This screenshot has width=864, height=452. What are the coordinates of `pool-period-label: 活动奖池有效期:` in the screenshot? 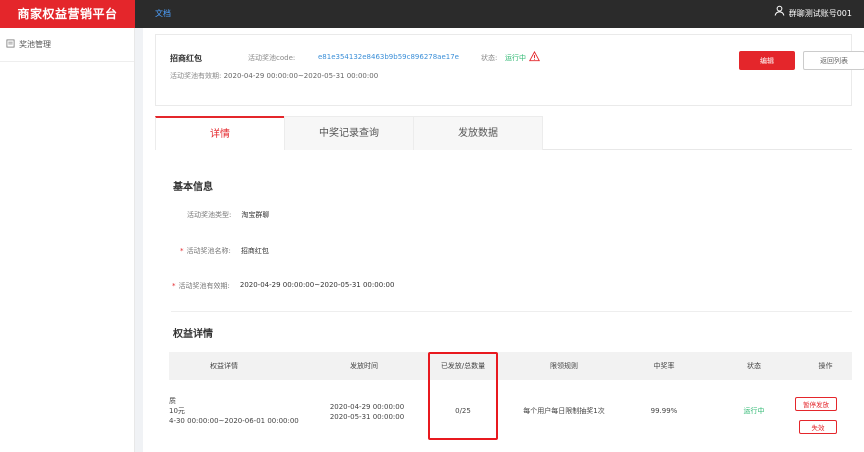 It's located at (196, 76).